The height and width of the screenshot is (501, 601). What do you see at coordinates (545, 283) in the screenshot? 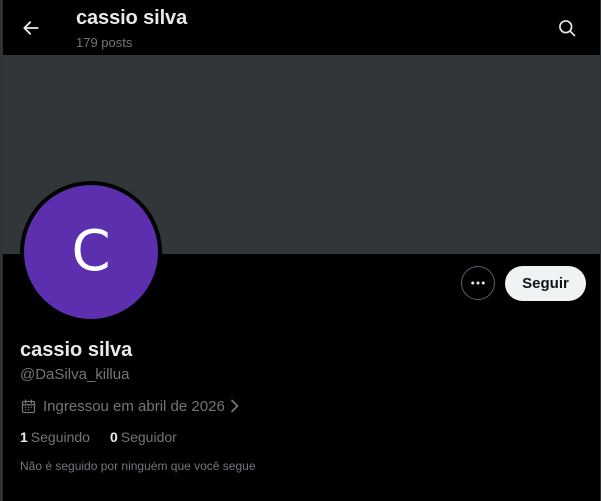
I see `follow-button: Seguir` at bounding box center [545, 283].